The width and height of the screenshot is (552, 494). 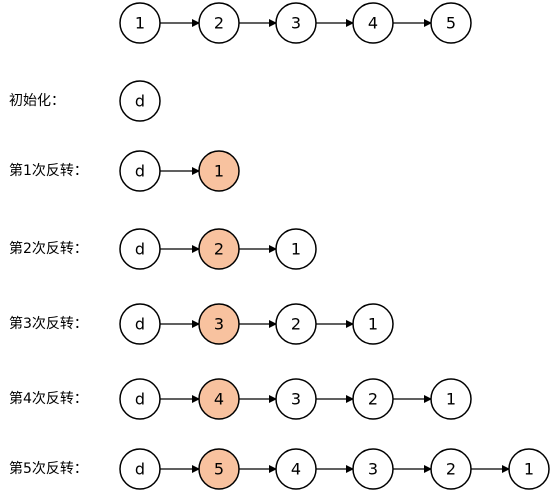 I want to click on row-label: 第4次反转：, so click(x=48, y=398).